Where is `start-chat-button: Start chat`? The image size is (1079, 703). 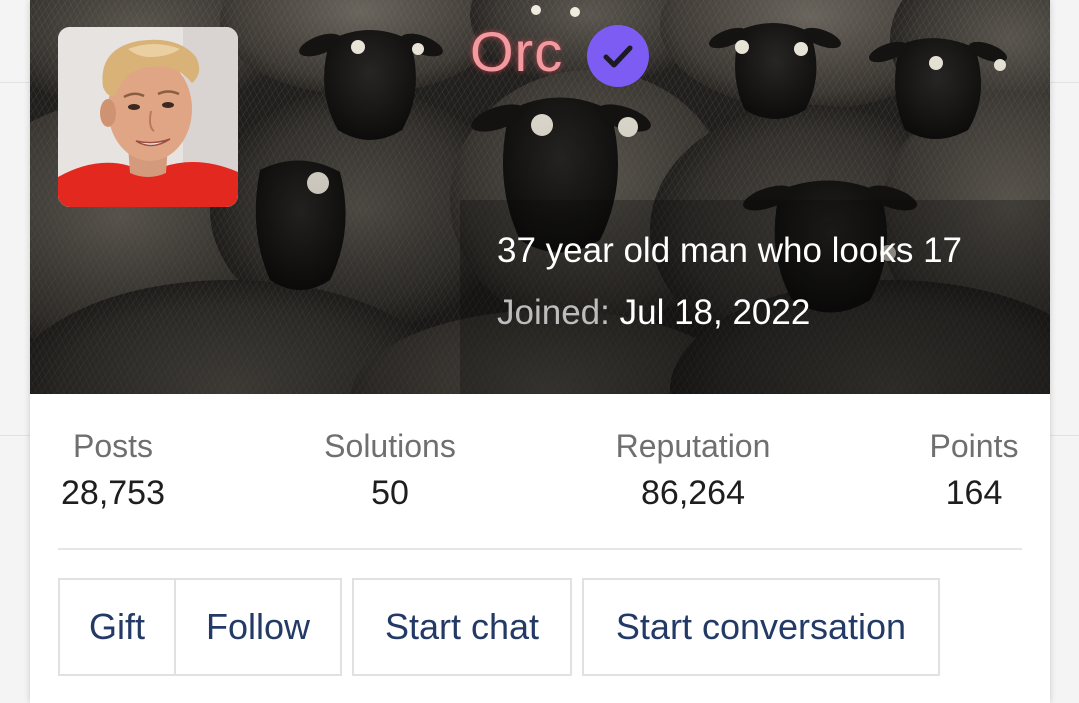
start-chat-button: Start chat is located at coordinates (462, 627).